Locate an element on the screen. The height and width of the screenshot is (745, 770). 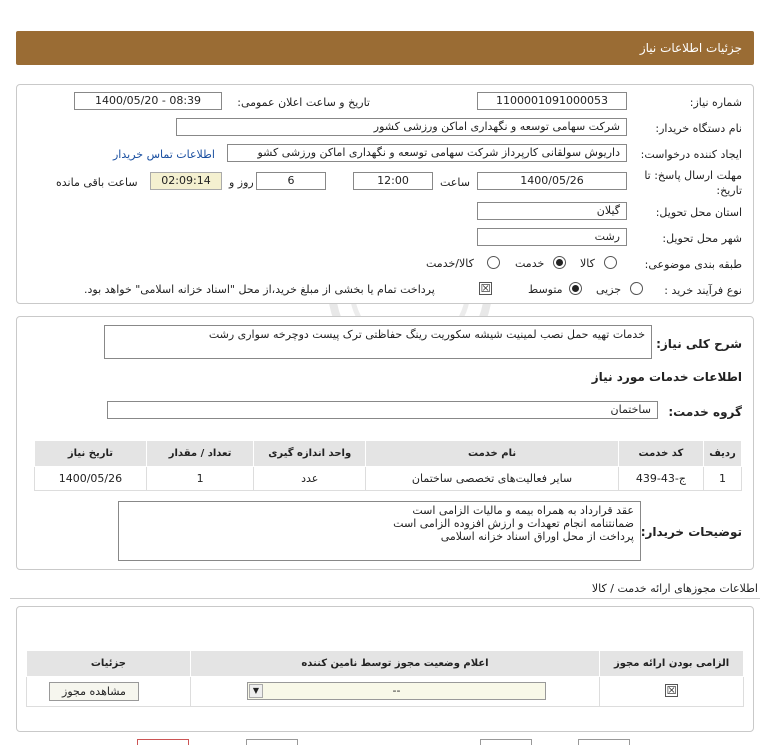
cell-qty: 1 is located at coordinates (200, 478).